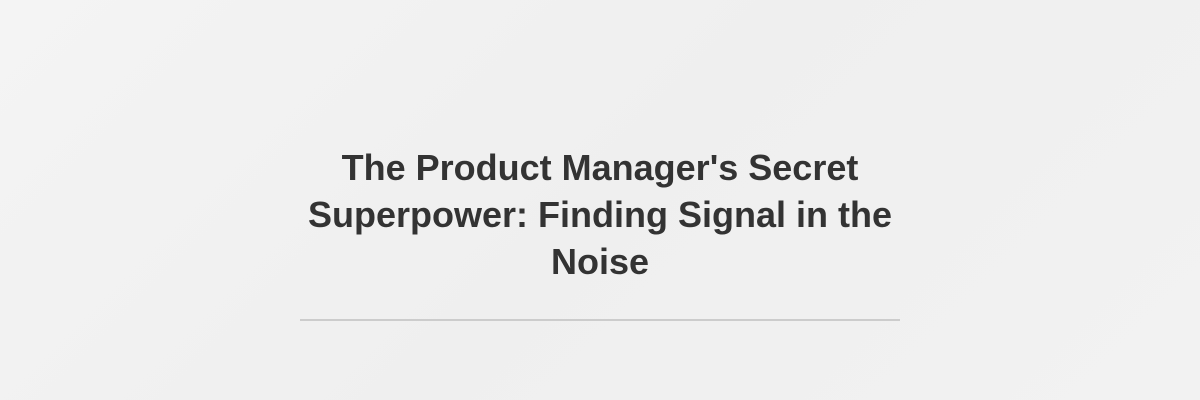 The width and height of the screenshot is (1200, 400). What do you see at coordinates (600, 320) in the screenshot?
I see `title-divider` at bounding box center [600, 320].